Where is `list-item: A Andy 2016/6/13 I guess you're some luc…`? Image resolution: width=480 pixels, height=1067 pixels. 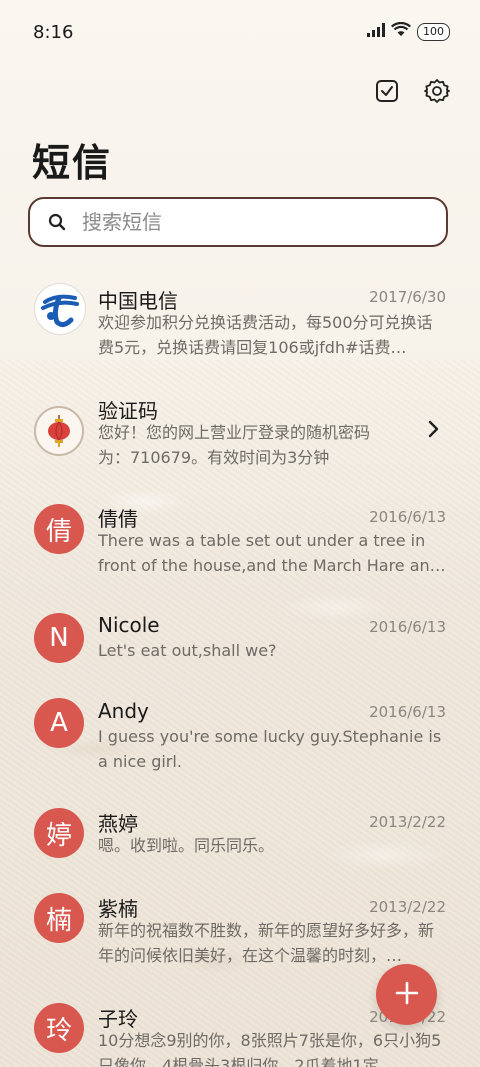 list-item: A Andy 2016/6/13 I guess you're some luc… is located at coordinates (240, 745).